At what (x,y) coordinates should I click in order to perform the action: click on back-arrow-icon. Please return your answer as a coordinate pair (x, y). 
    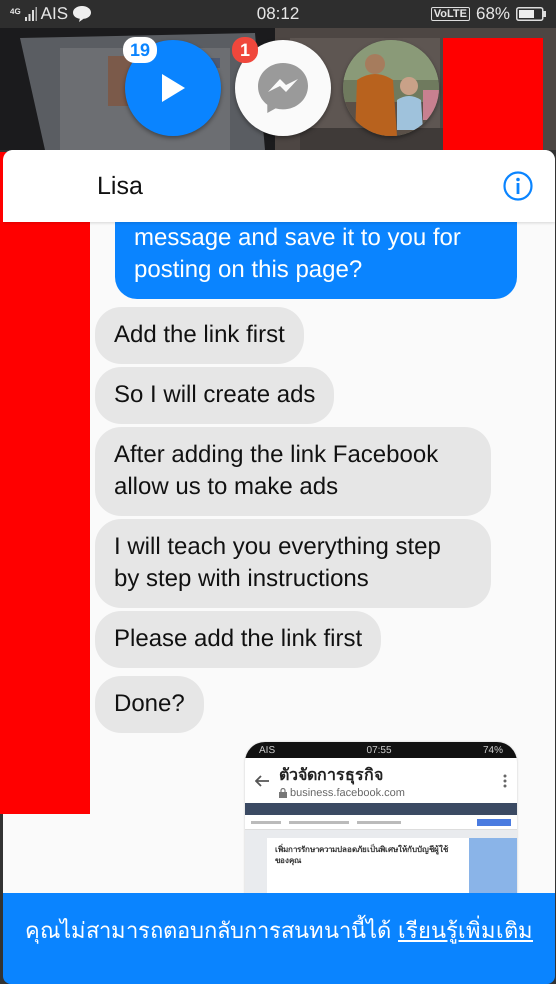
    Looking at the image, I should click on (262, 780).